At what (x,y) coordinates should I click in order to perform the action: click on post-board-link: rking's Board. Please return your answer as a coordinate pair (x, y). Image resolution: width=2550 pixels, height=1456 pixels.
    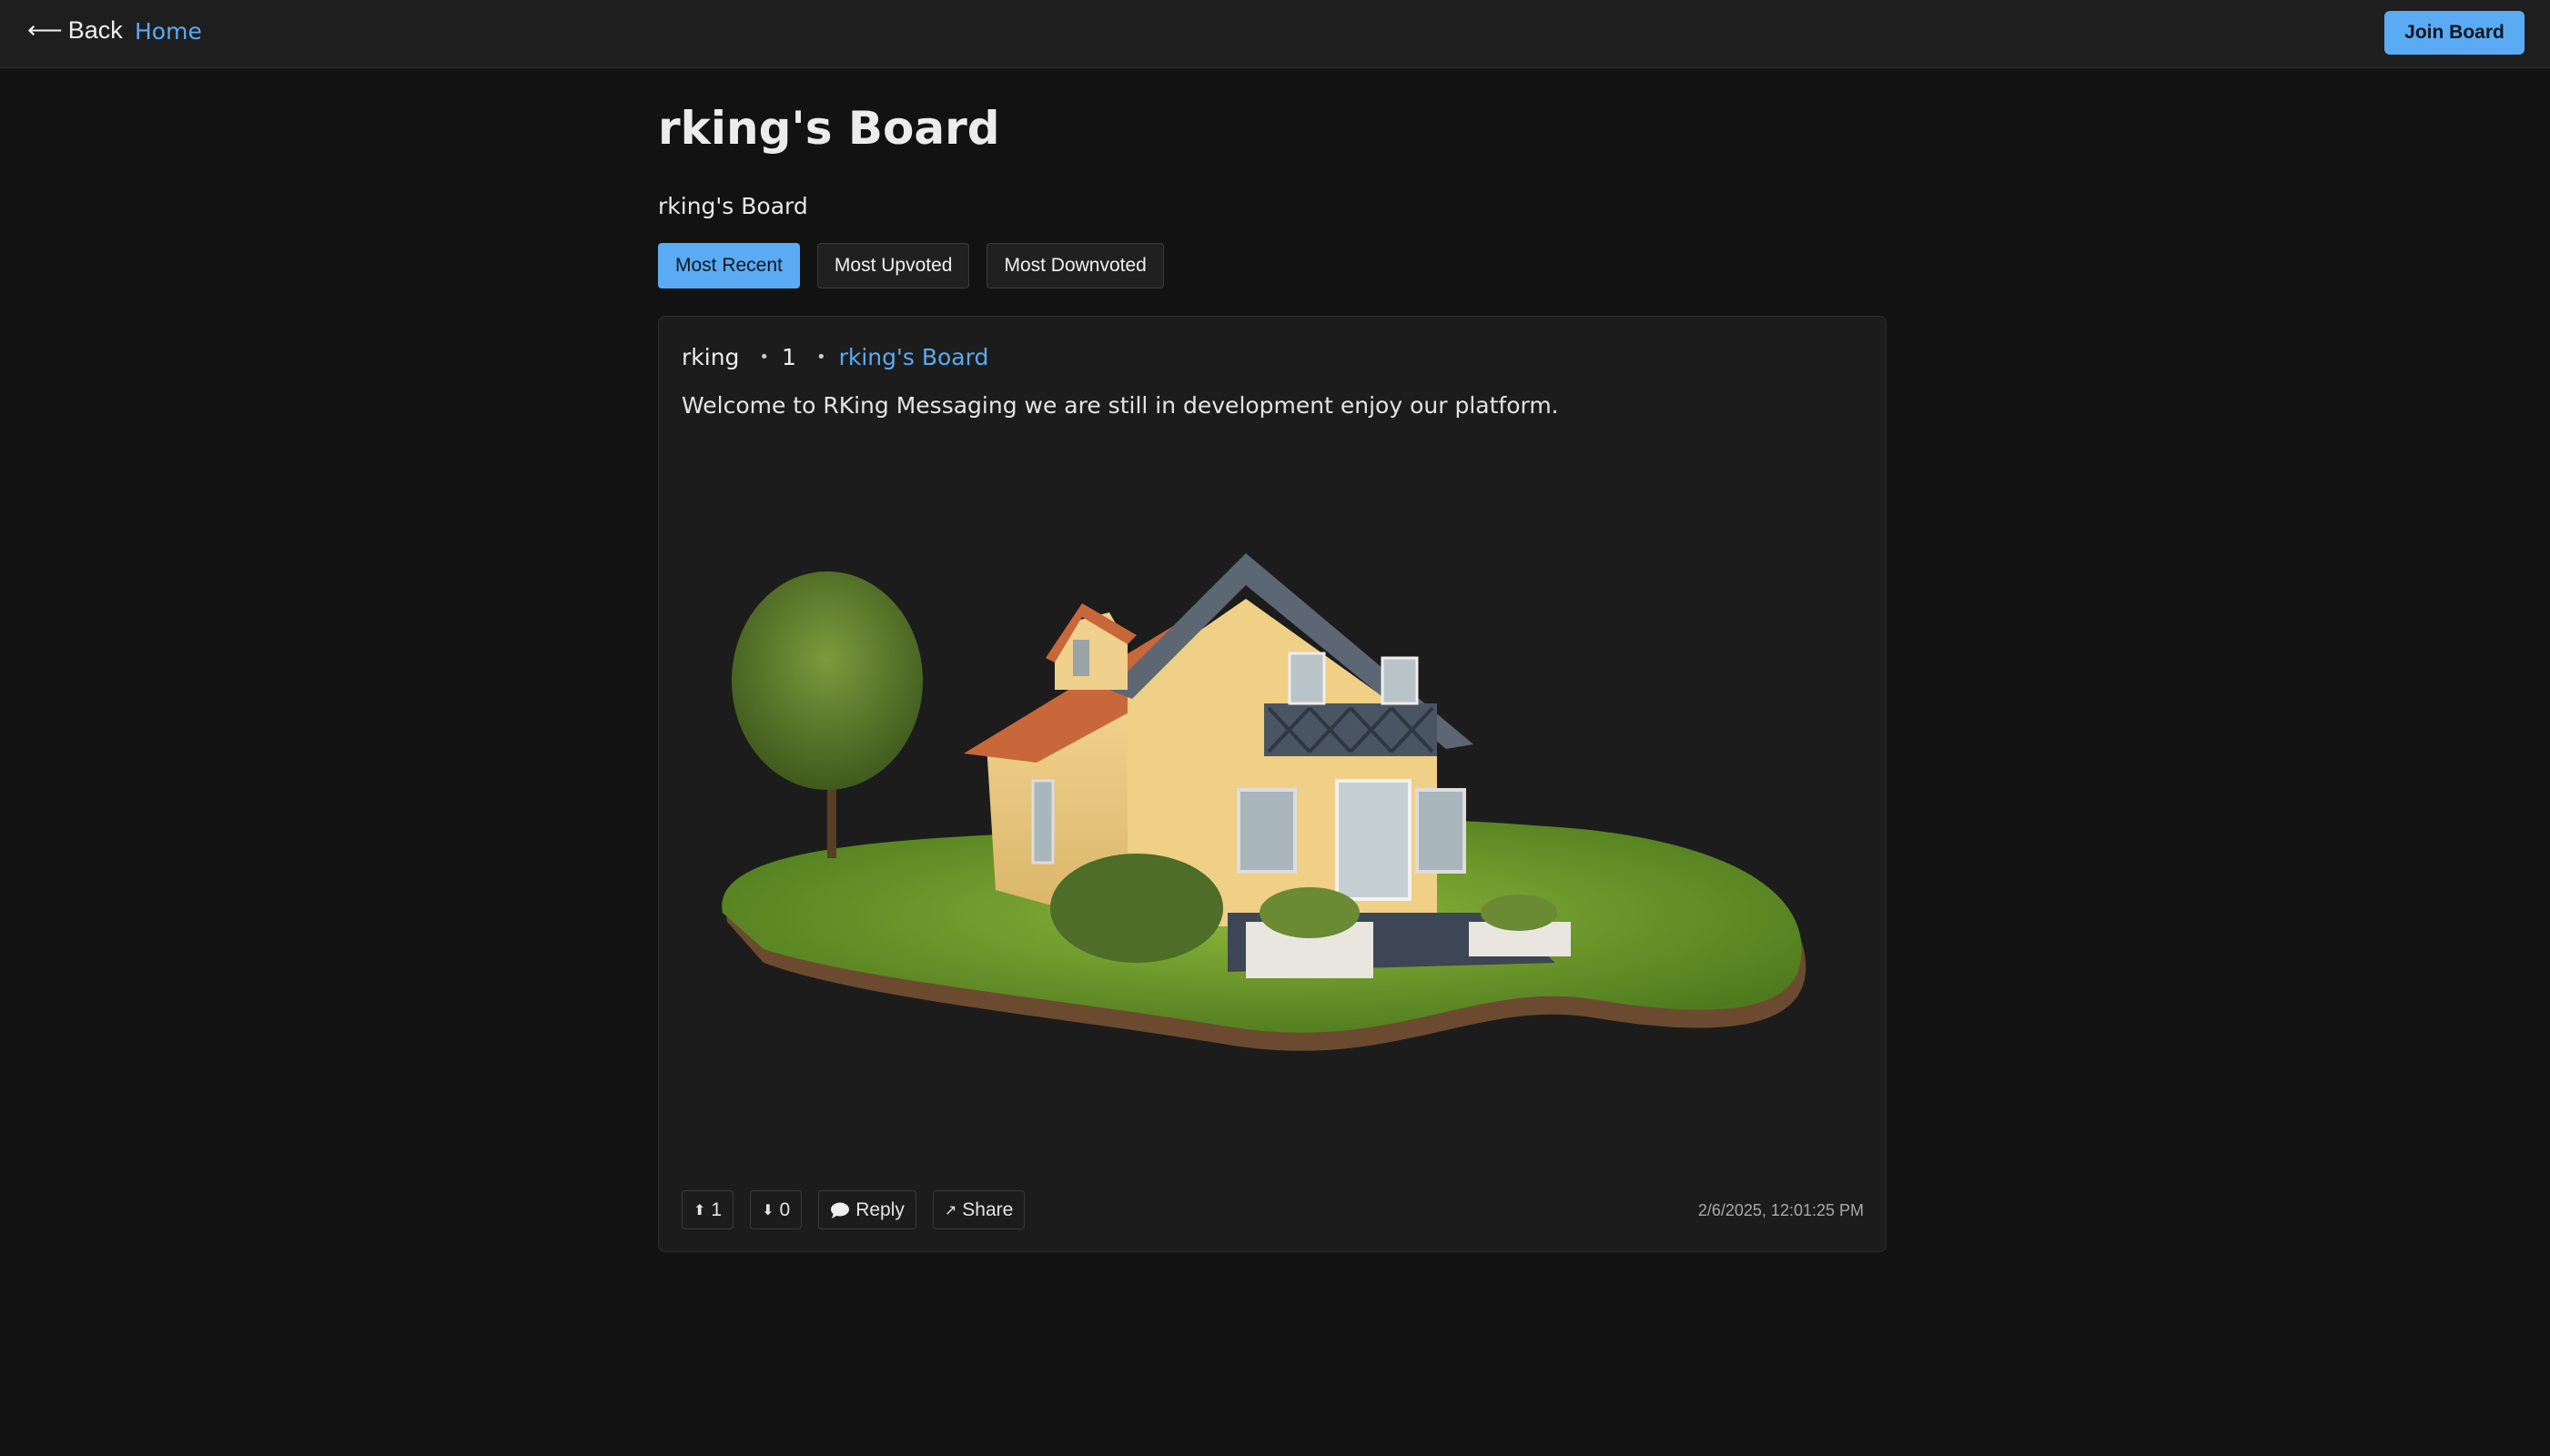
    Looking at the image, I should click on (914, 357).